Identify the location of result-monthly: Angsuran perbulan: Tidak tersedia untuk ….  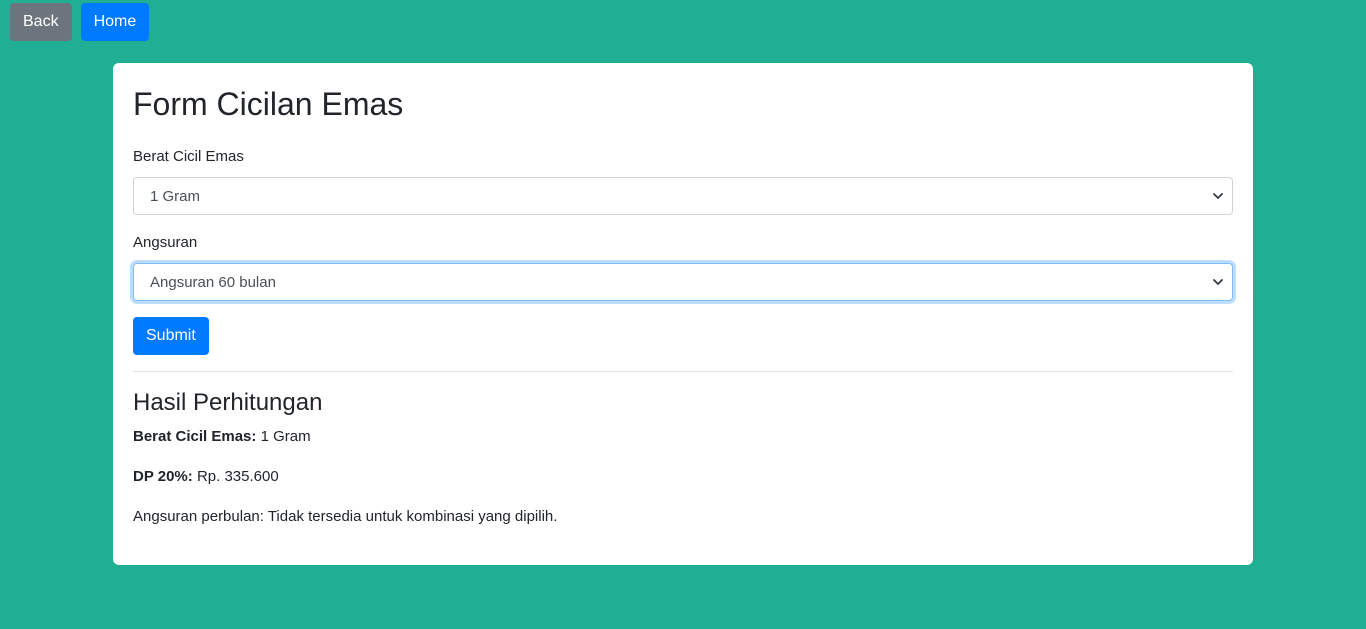
(345, 516).